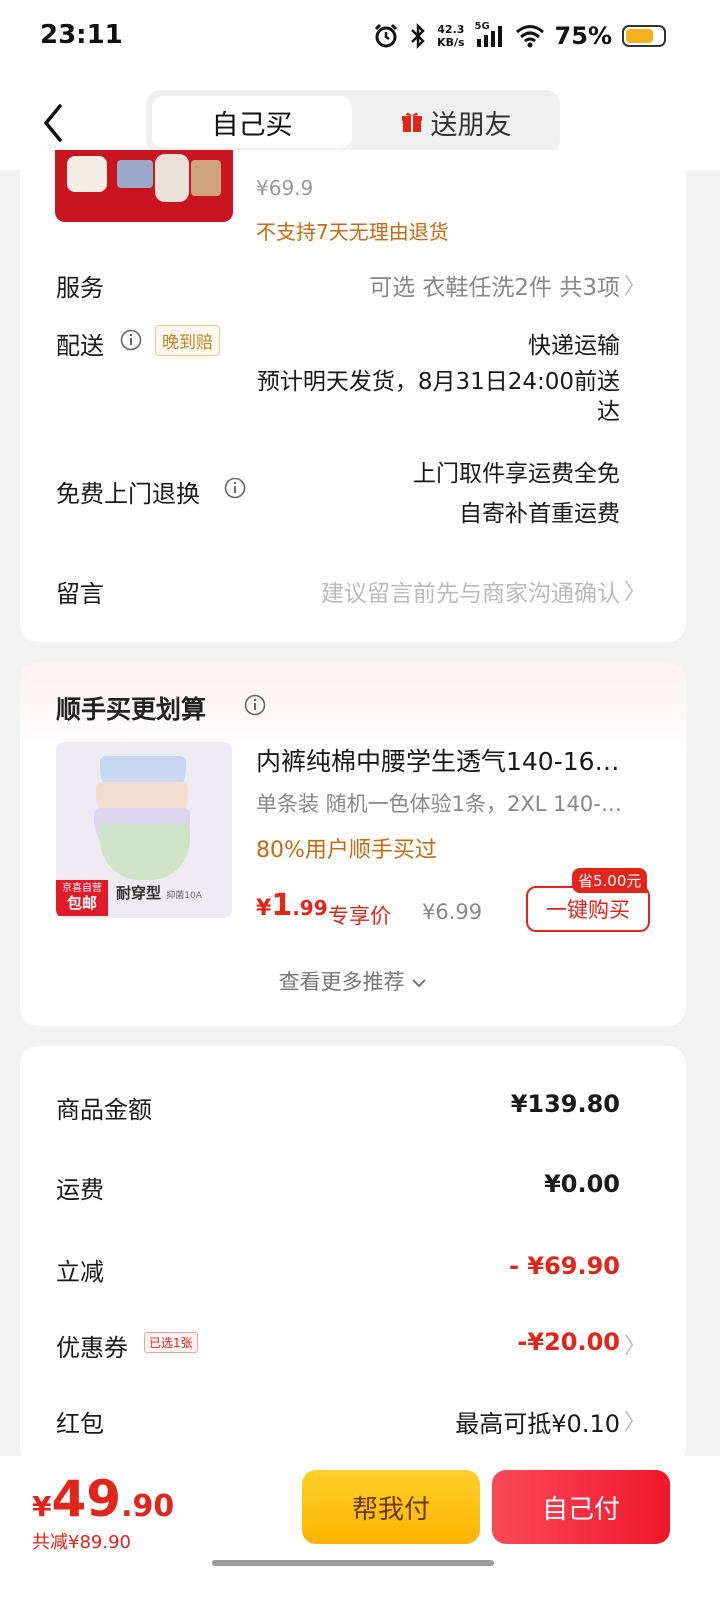  I want to click on battery-icon, so click(644, 36).